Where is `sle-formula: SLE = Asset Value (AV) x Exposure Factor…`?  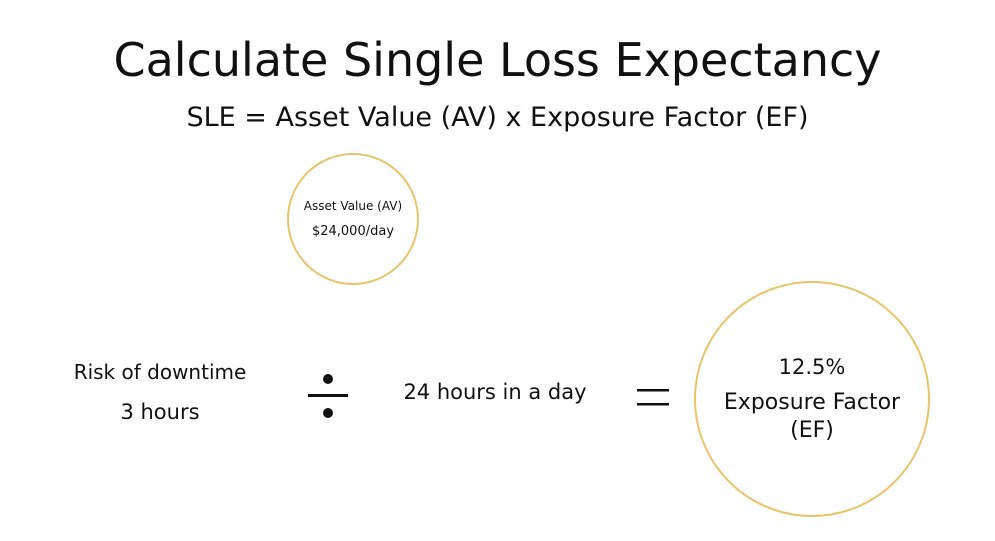
sle-formula: SLE = Asset Value (AV) x Exposure Factor… is located at coordinates (497, 117).